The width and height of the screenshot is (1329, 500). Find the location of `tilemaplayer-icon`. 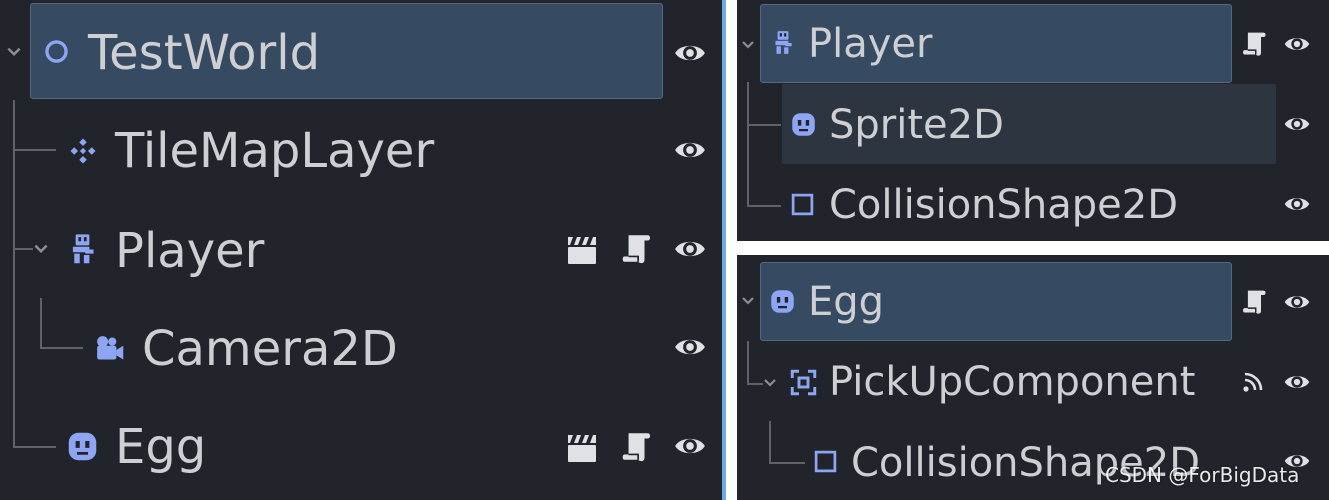

tilemaplayer-icon is located at coordinates (83, 151).